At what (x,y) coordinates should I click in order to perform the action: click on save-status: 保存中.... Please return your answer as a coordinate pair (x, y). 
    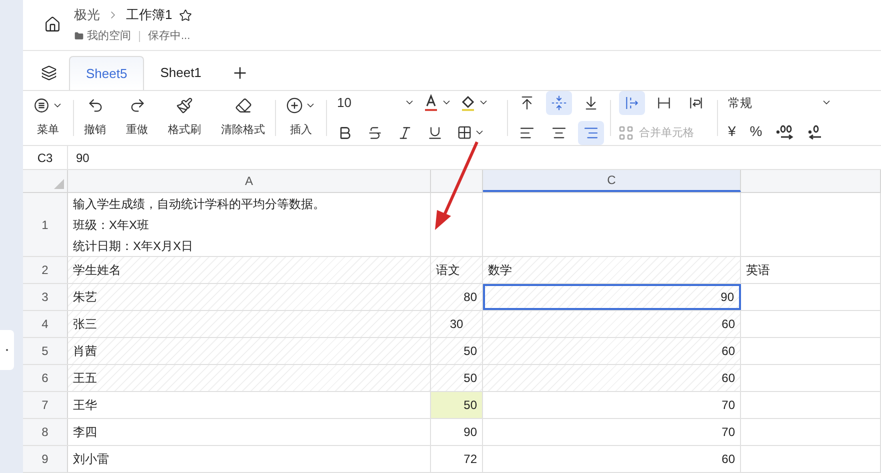
    Looking at the image, I should click on (169, 36).